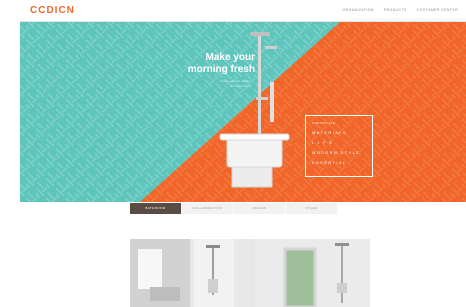 The height and width of the screenshot is (307, 466). Describe the element at coordinates (358, 10) in the screenshot. I see `nav-item-organization: ORGANIZATION` at that location.